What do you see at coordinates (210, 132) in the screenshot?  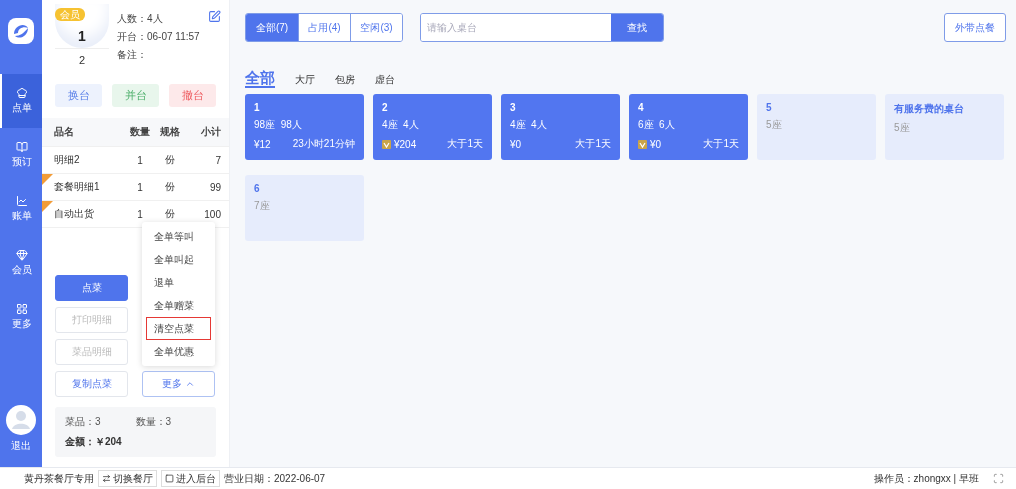 I see `column-header: 小计` at bounding box center [210, 132].